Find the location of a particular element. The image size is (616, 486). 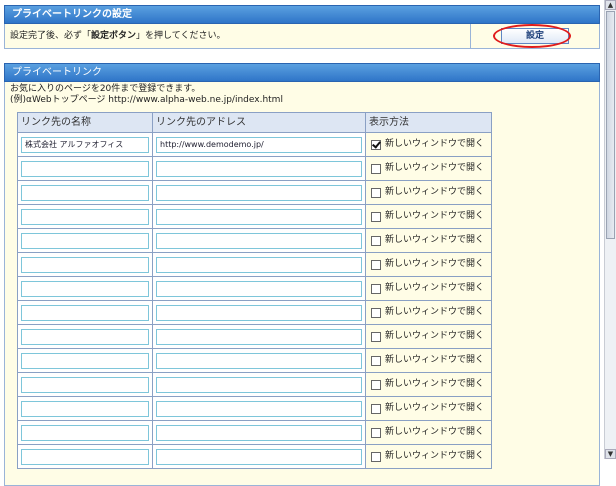

notice-suffix: 」を押してください。 is located at coordinates (181, 36).